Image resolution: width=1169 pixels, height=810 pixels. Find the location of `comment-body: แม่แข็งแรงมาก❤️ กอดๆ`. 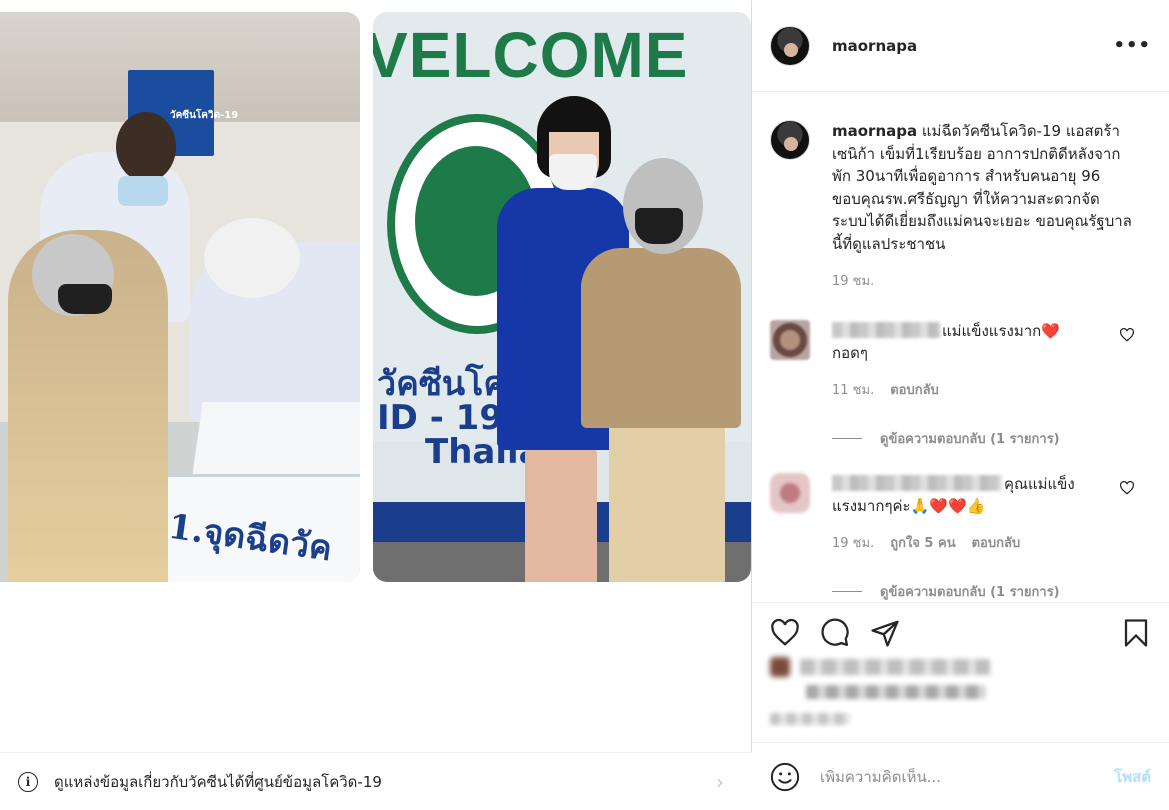

comment-body: แม่แข็งแรงมาก❤️ กอดๆ is located at coordinates (962, 342).